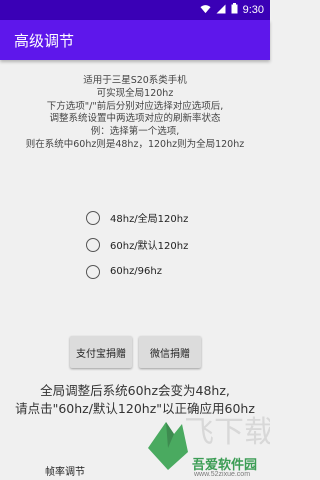  I want to click on watermark-url: www.52zixue.com, so click(222, 474).